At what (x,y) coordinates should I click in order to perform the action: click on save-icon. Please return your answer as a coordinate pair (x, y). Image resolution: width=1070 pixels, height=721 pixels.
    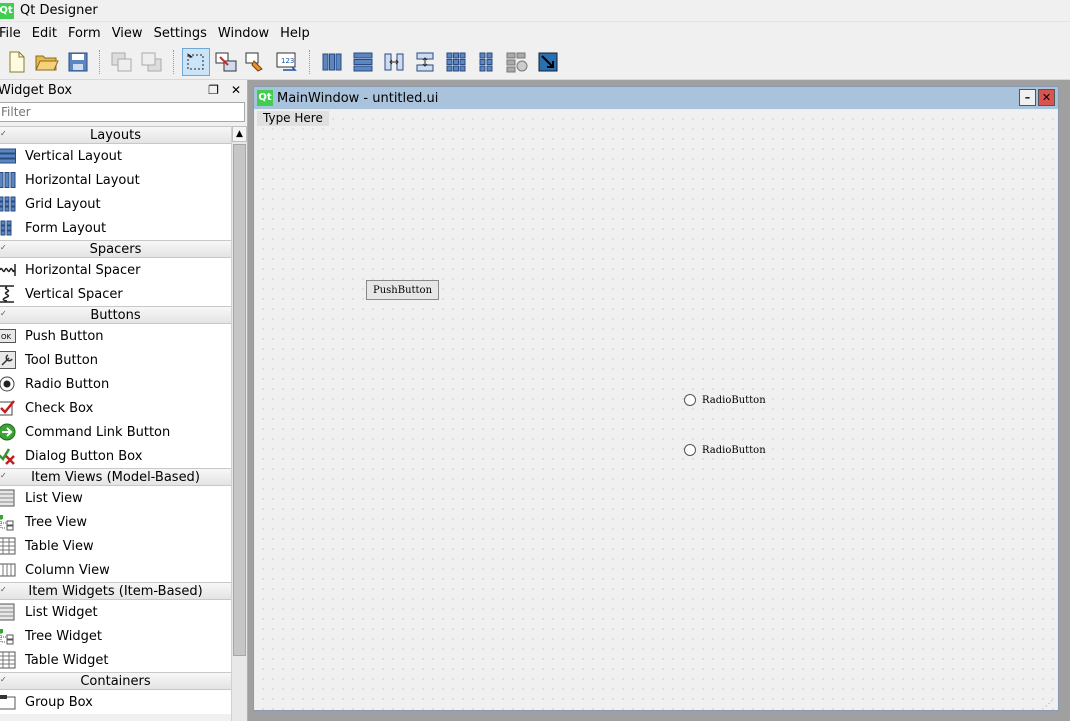
    Looking at the image, I should click on (78, 62).